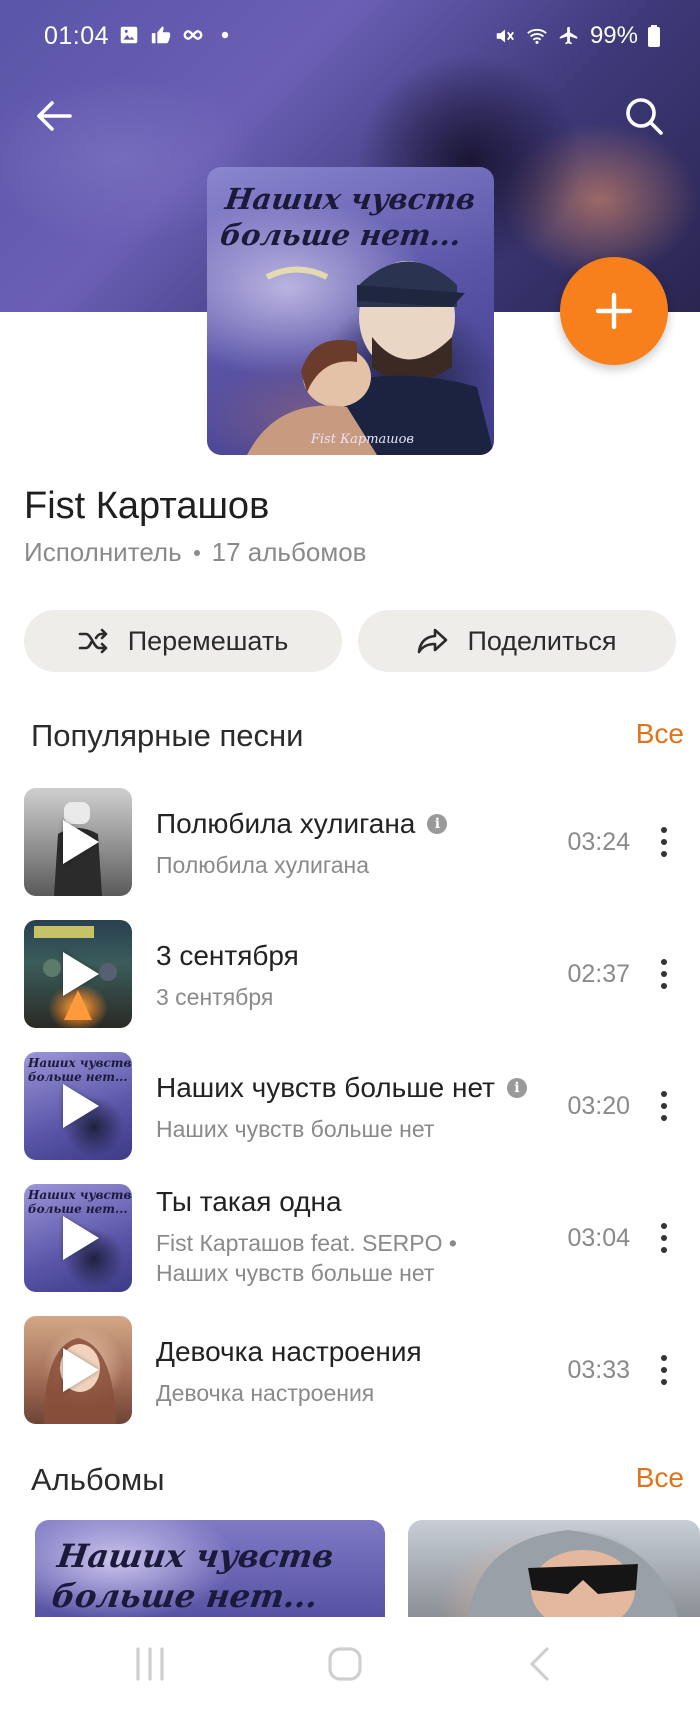  Describe the element at coordinates (370, 358) in the screenshot. I see `cover-illustration` at that location.